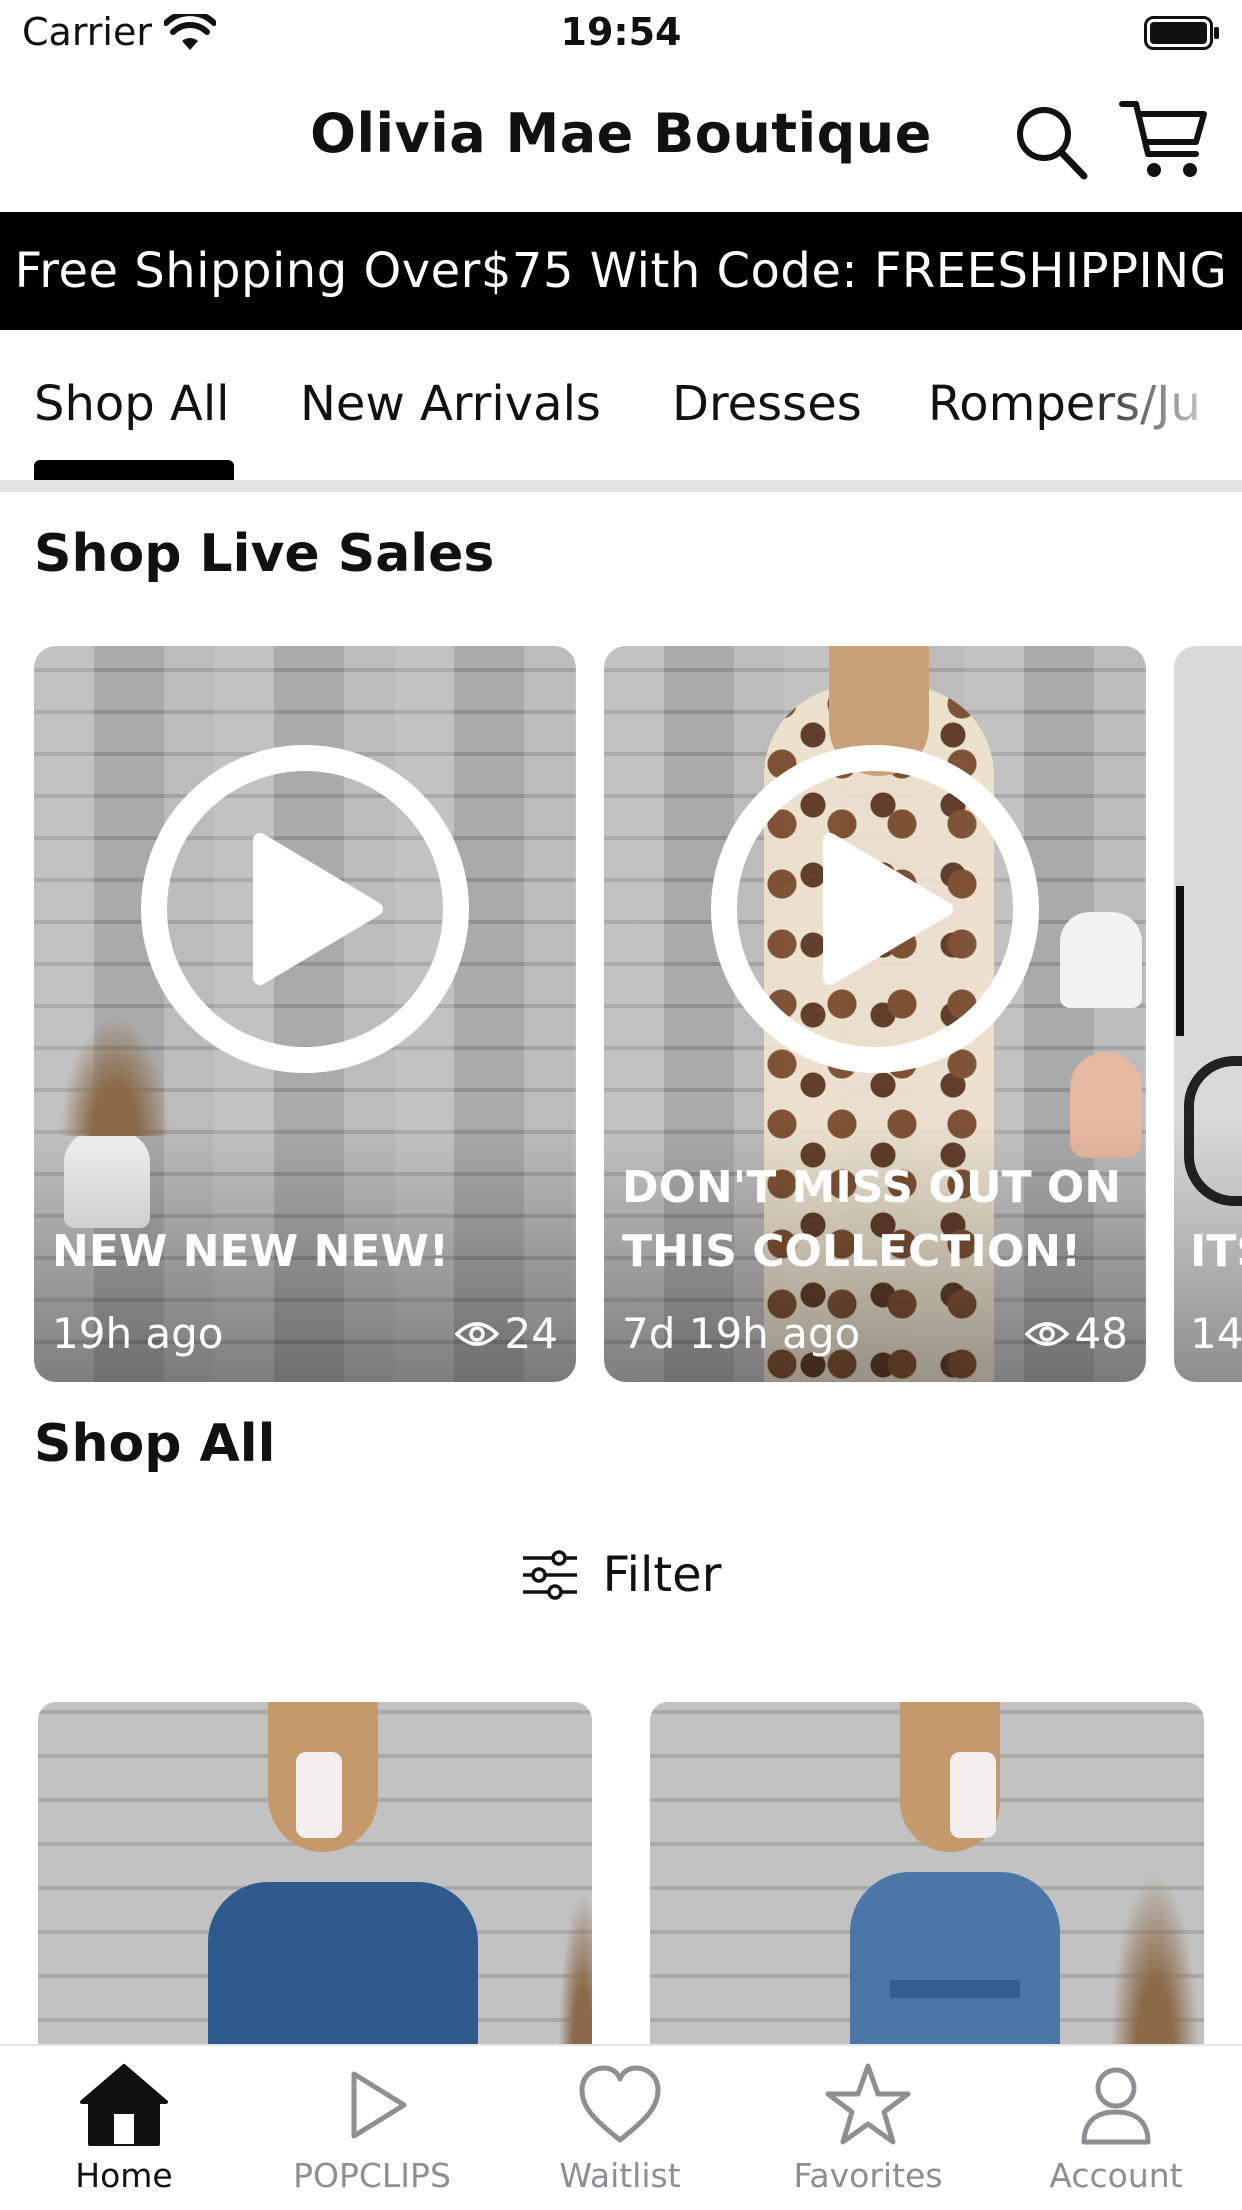 This screenshot has height=2210, width=1242. I want to click on live-sale-card: NEW NEW NEW! 19h ago 24, so click(305, 1014).